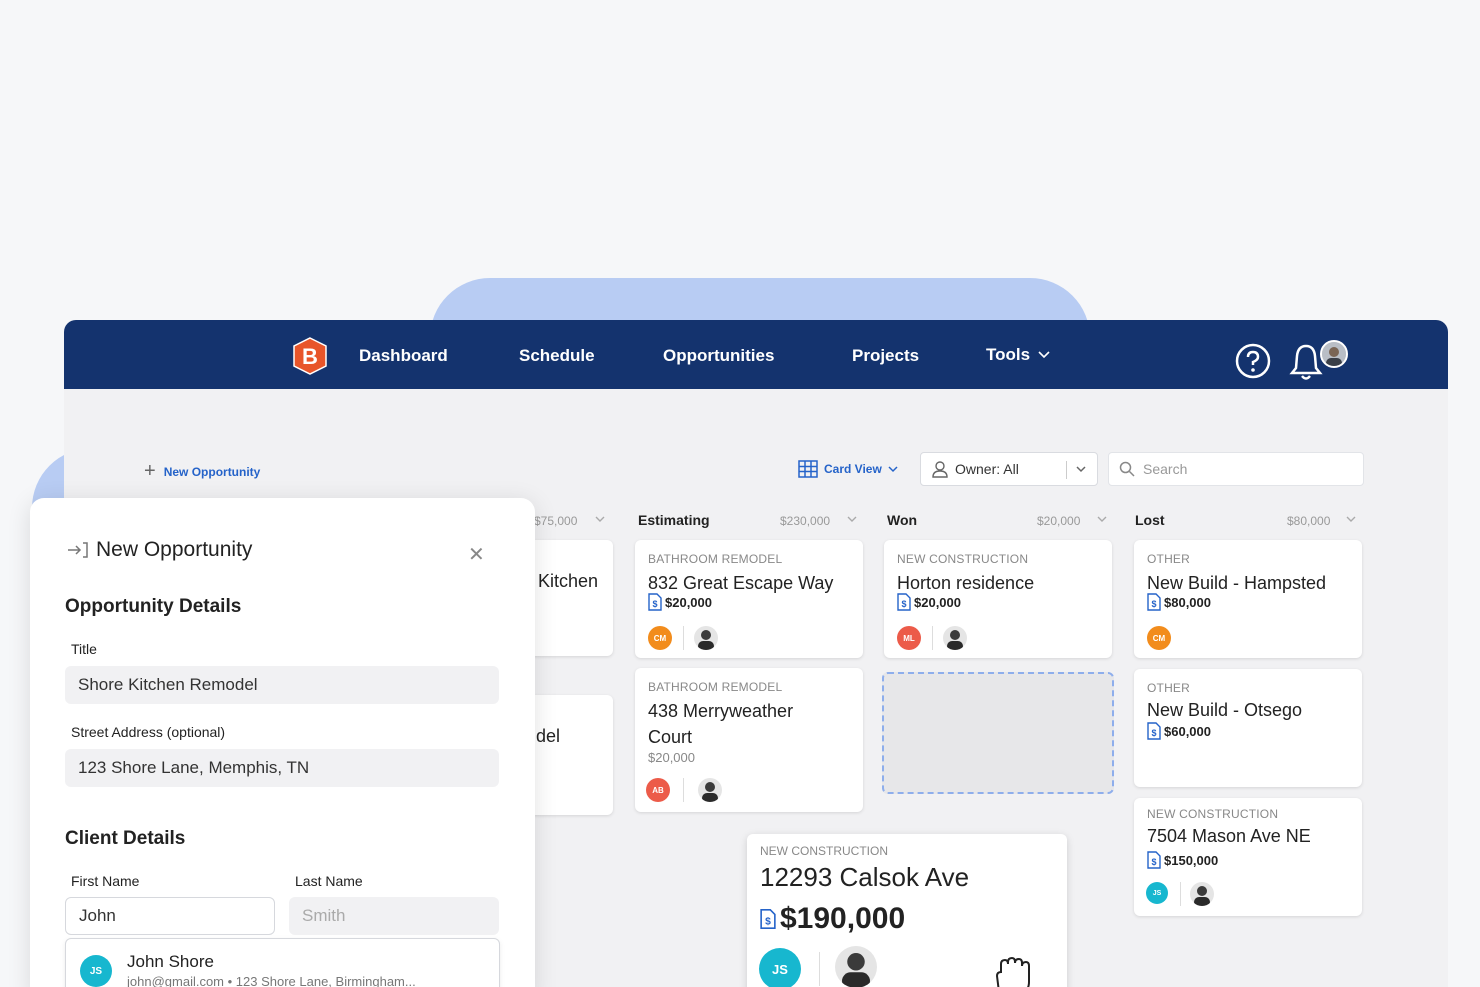 The image size is (1480, 987). I want to click on first-name-input: John, so click(170, 916).